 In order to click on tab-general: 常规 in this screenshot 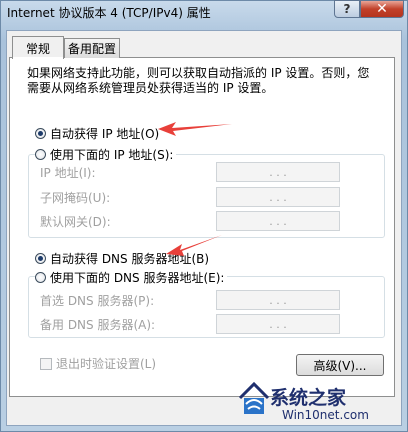, I will do `click(38, 47)`.